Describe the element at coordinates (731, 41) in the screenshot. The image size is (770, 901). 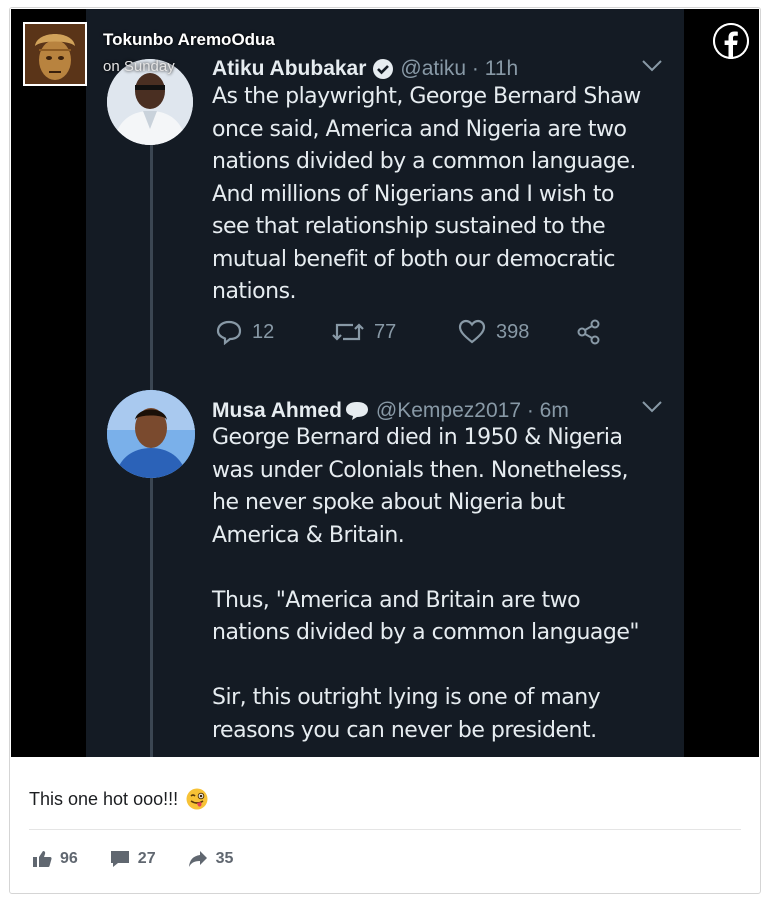
I see `facebook-logo-icon` at that location.